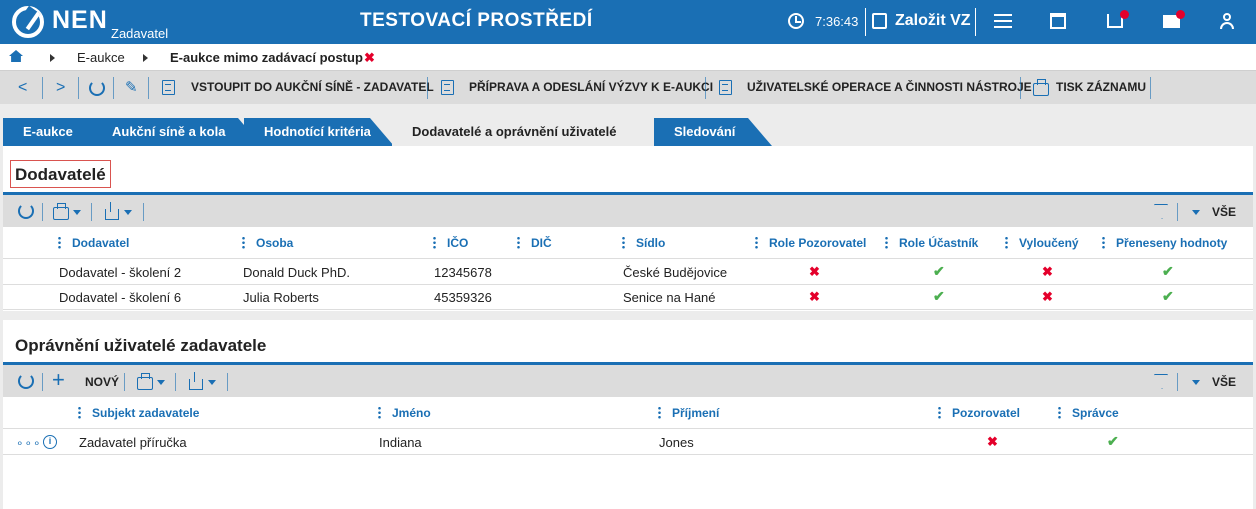  What do you see at coordinates (29, 443) in the screenshot?
I see `row-more-icon: ∘∘∘` at bounding box center [29, 443].